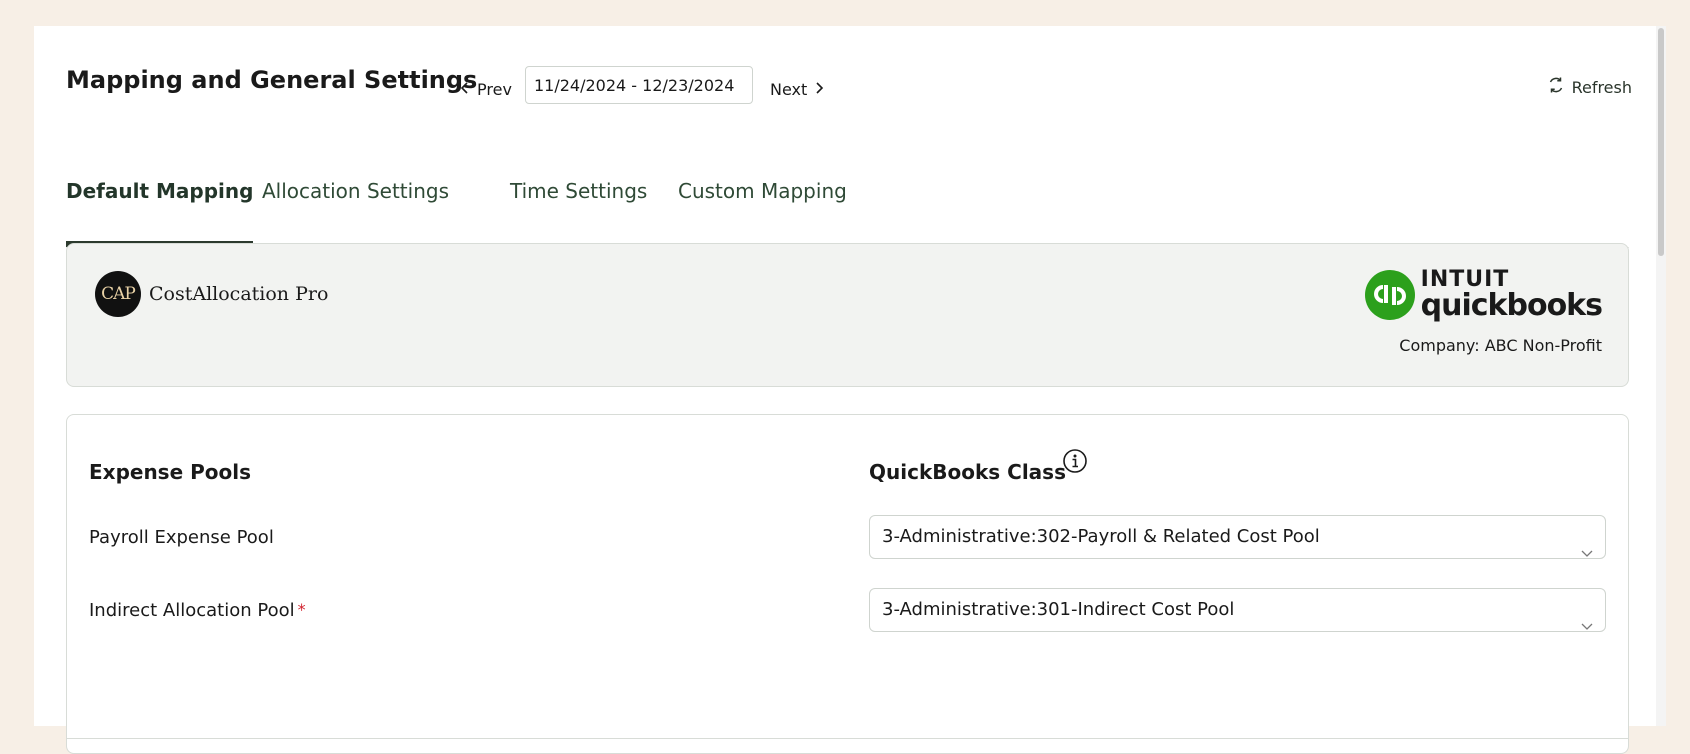 The image size is (1690, 754). I want to click on tab-default-mapping: Default Mapping, so click(160, 209).